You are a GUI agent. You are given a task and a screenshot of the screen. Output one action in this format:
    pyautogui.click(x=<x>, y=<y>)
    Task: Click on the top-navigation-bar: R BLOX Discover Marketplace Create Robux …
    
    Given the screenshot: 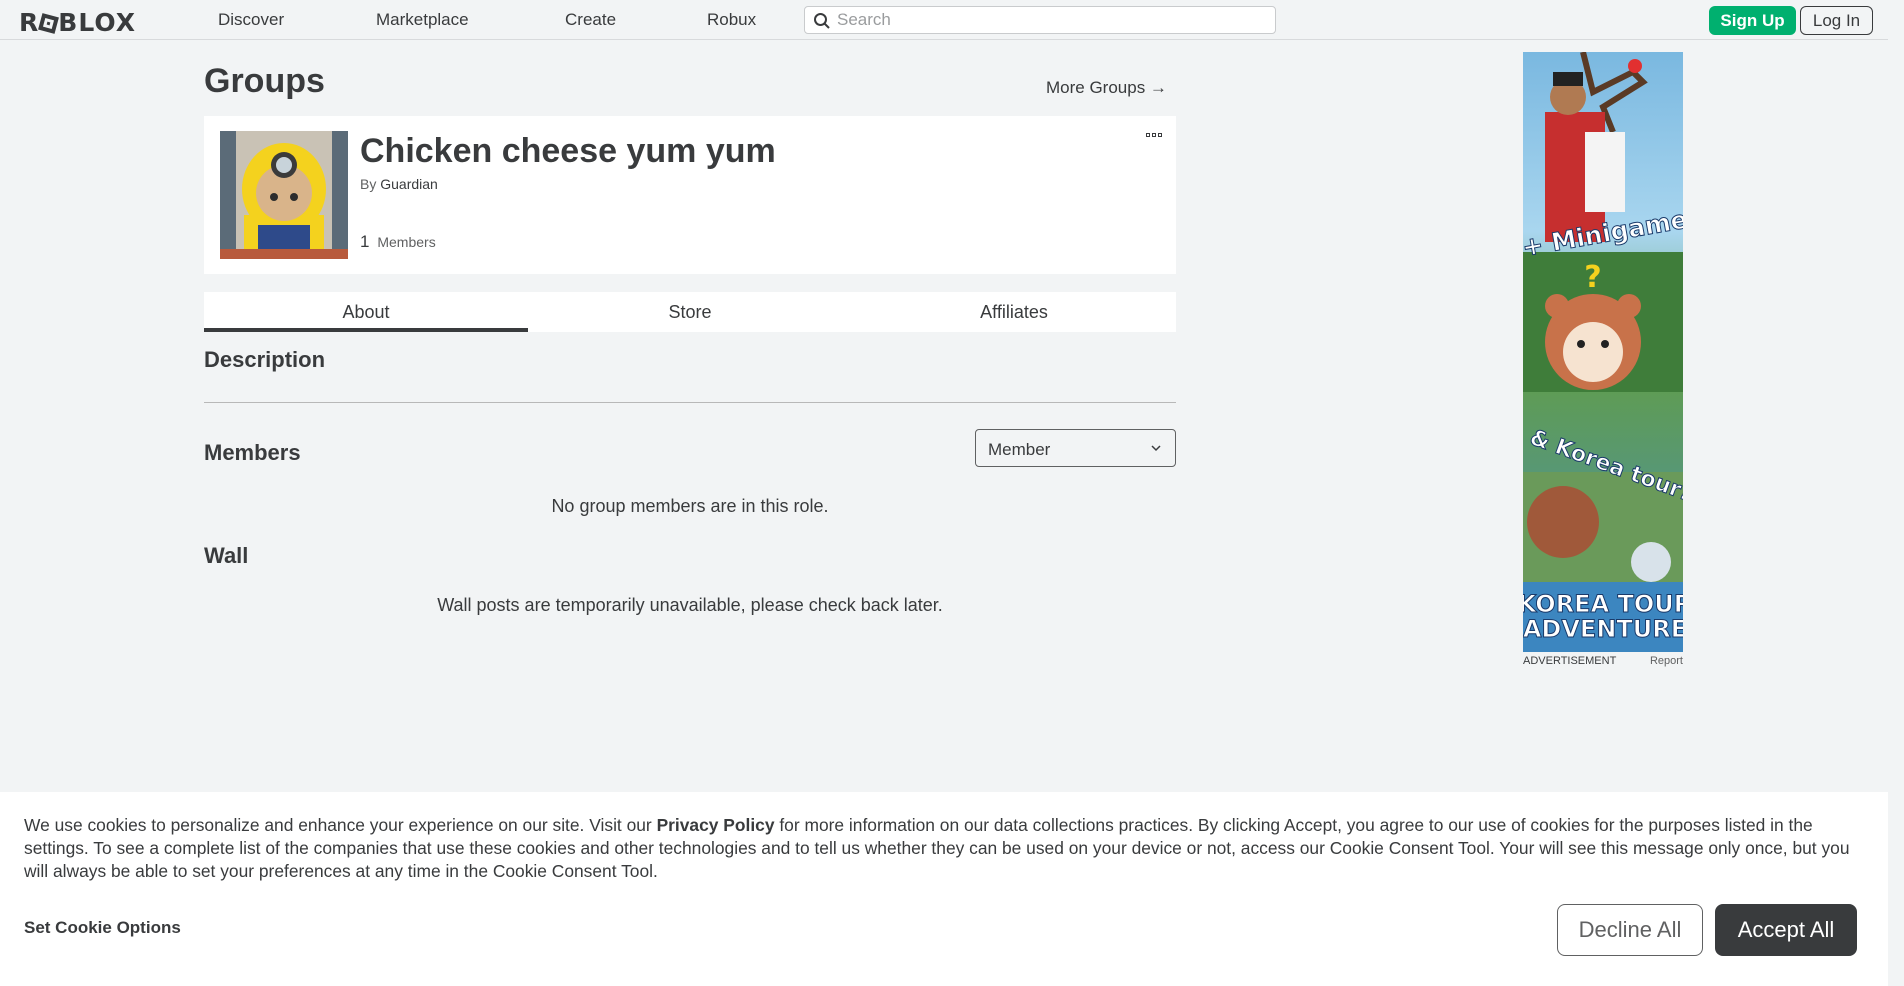 What is the action you would take?
    pyautogui.click(x=952, y=20)
    